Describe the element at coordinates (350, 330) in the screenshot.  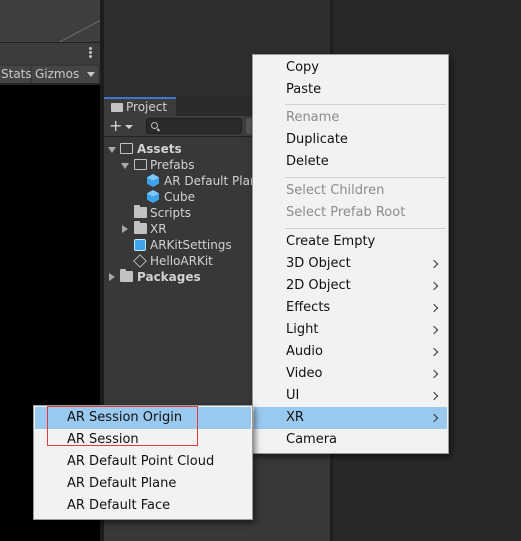
I see `menu-item-light: Light` at that location.